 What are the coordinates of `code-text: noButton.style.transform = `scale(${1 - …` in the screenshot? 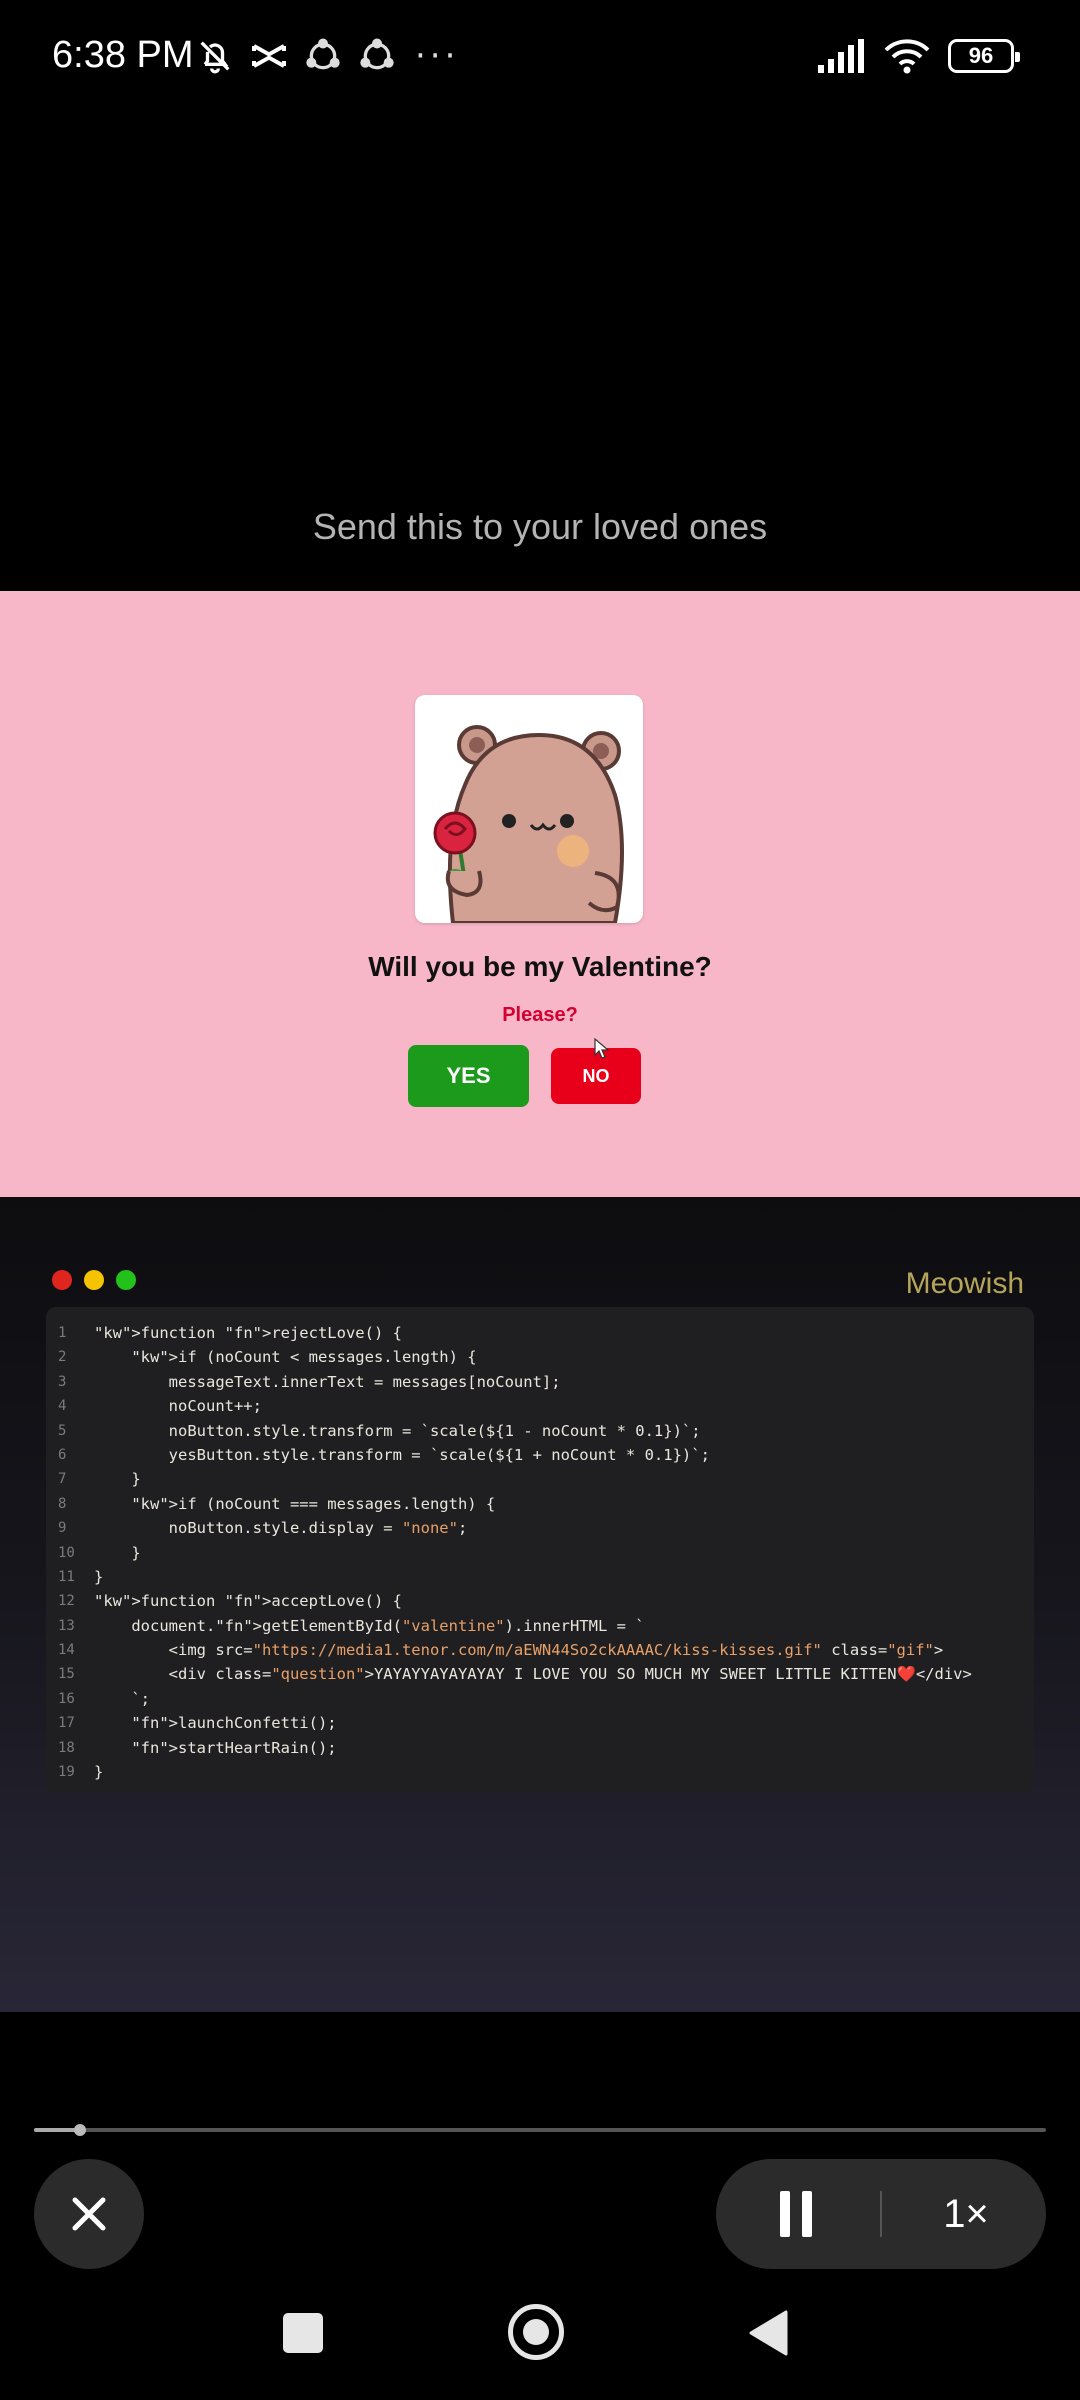 It's located at (397, 1430).